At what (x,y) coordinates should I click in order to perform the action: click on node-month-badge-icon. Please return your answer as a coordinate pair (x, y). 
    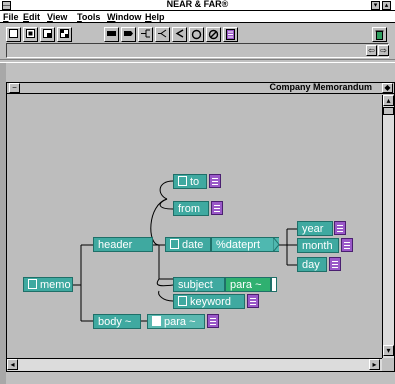
    Looking at the image, I should click on (347, 245).